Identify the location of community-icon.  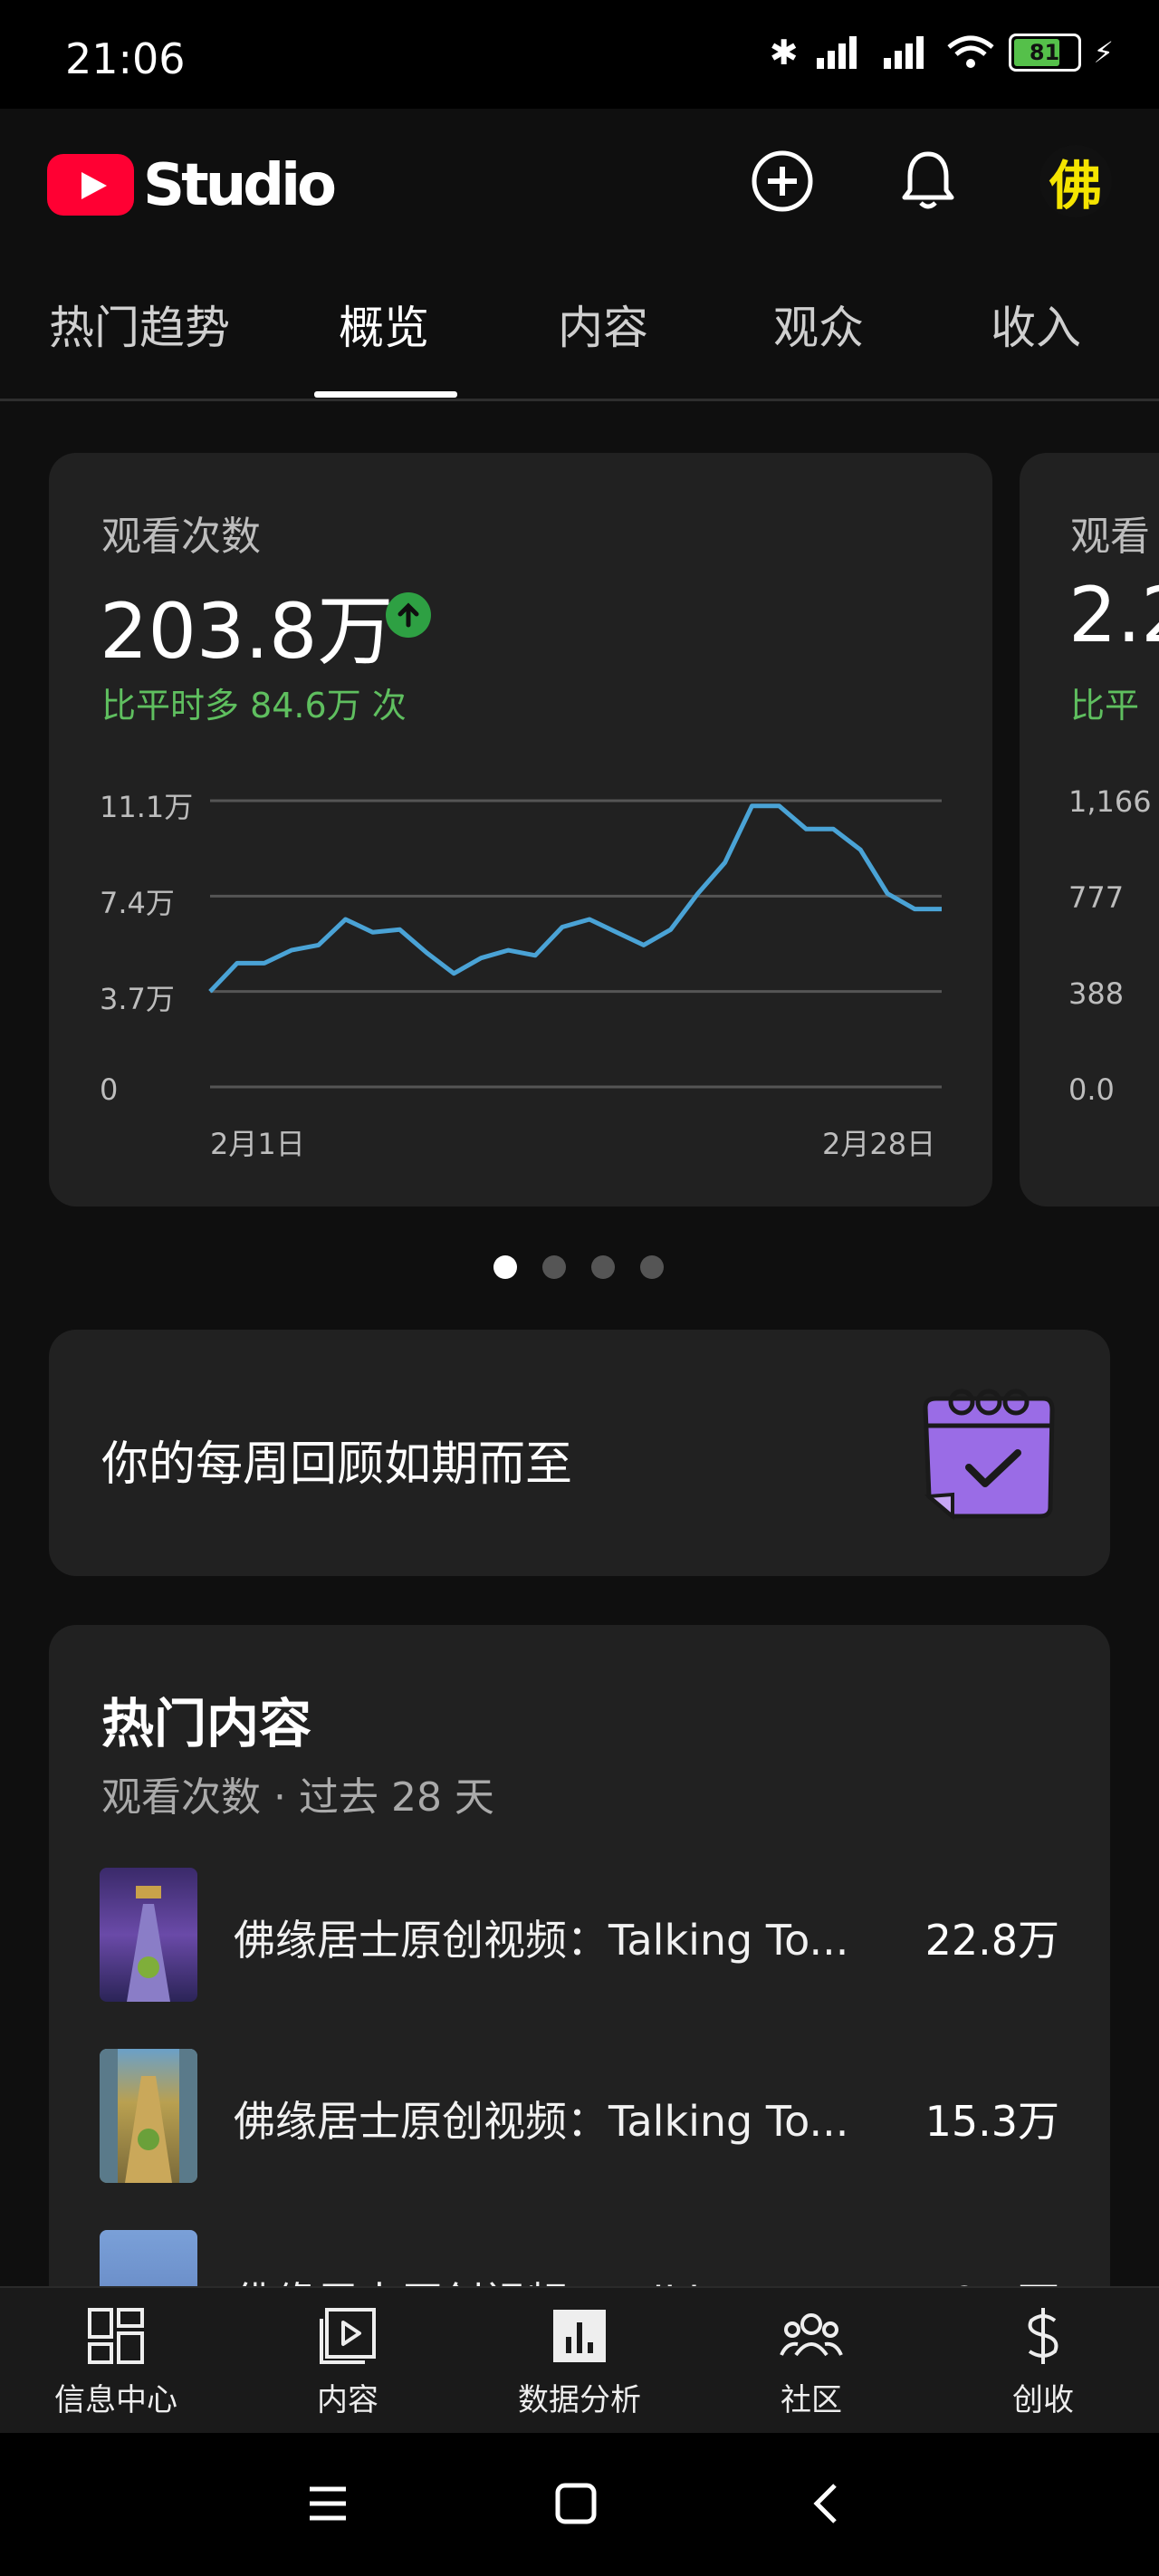
(812, 2335).